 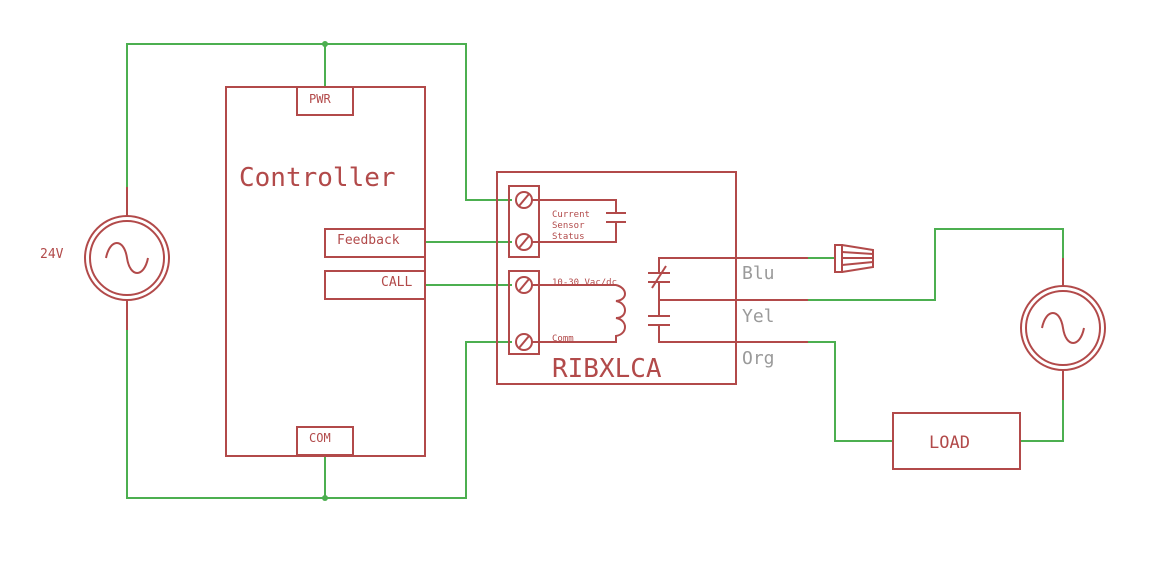 What do you see at coordinates (319, 414) in the screenshot?
I see `wire-common-bottom` at bounding box center [319, 414].